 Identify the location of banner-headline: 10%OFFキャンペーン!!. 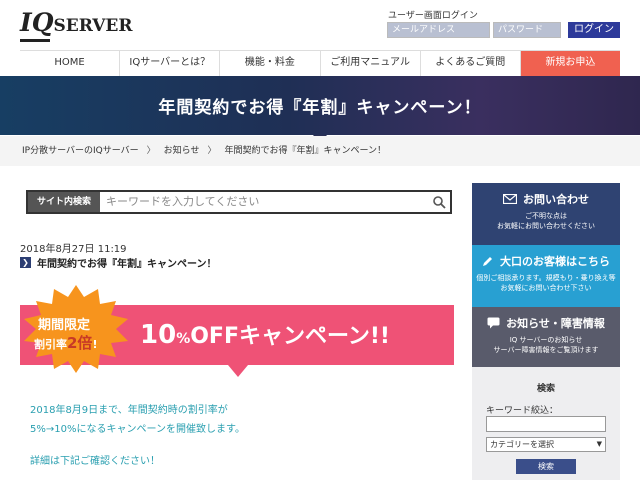
(265, 334).